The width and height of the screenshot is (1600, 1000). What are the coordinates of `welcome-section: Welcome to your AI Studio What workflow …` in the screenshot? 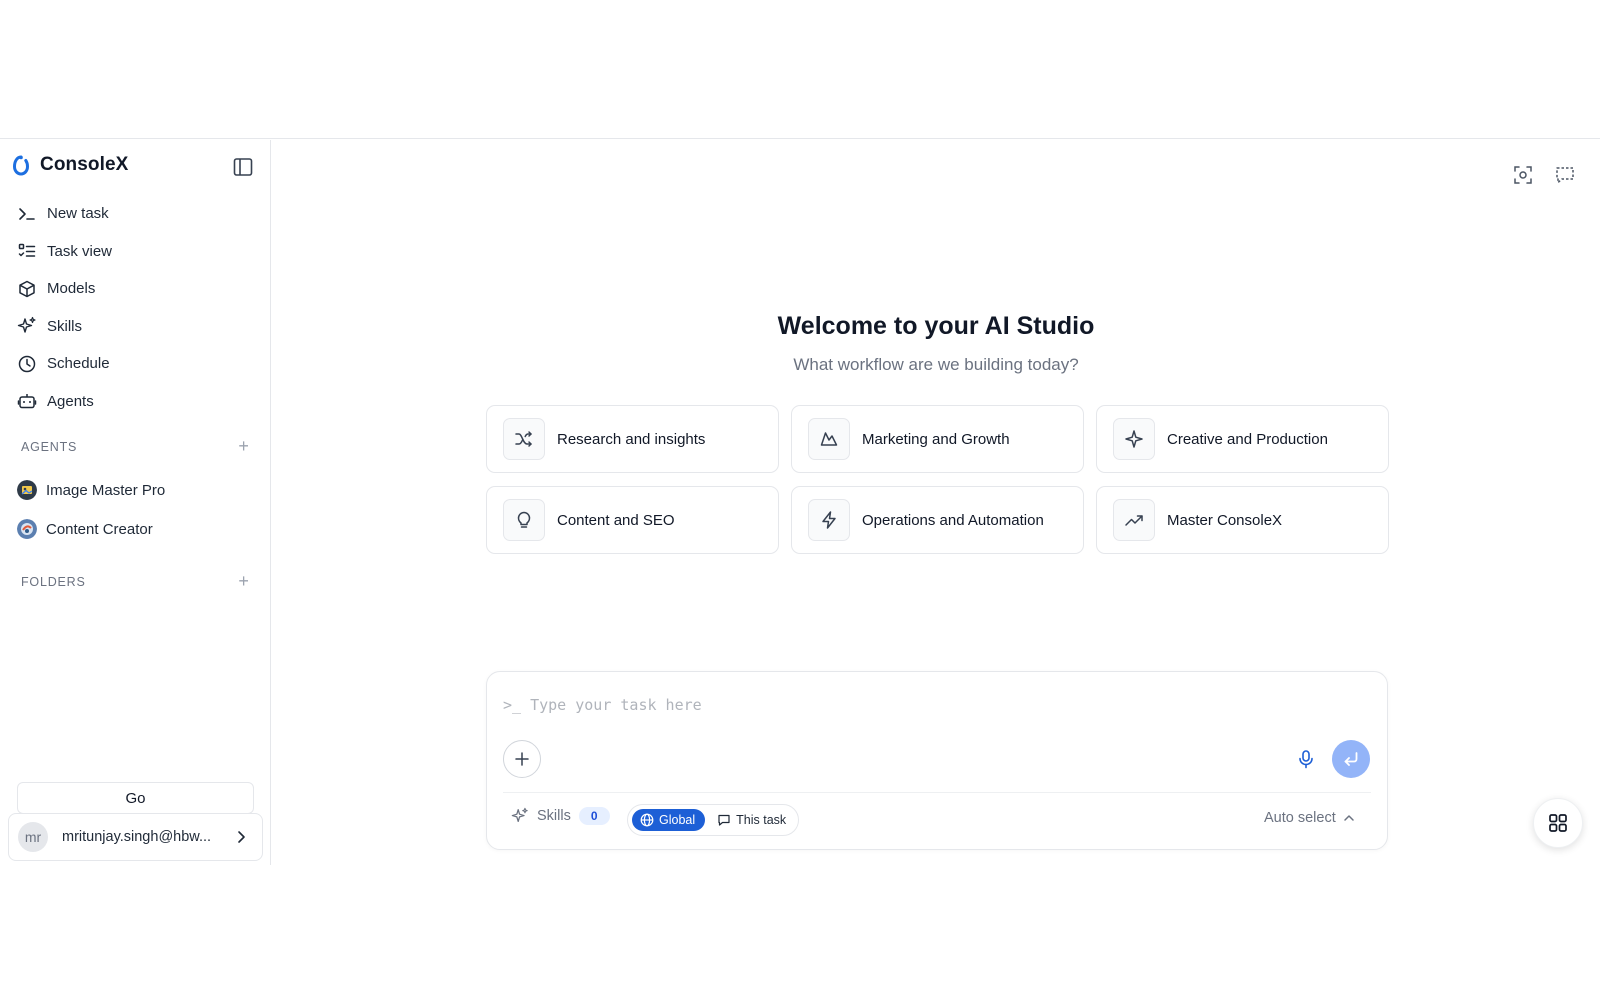 It's located at (936, 343).